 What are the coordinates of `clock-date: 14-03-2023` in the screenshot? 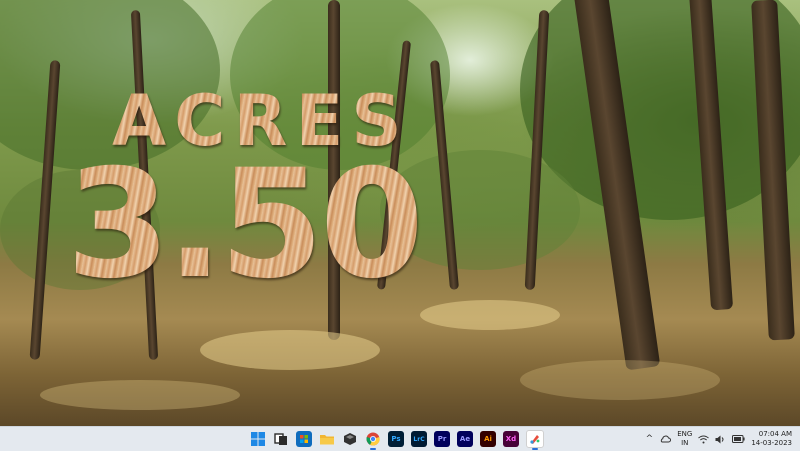 It's located at (771, 443).